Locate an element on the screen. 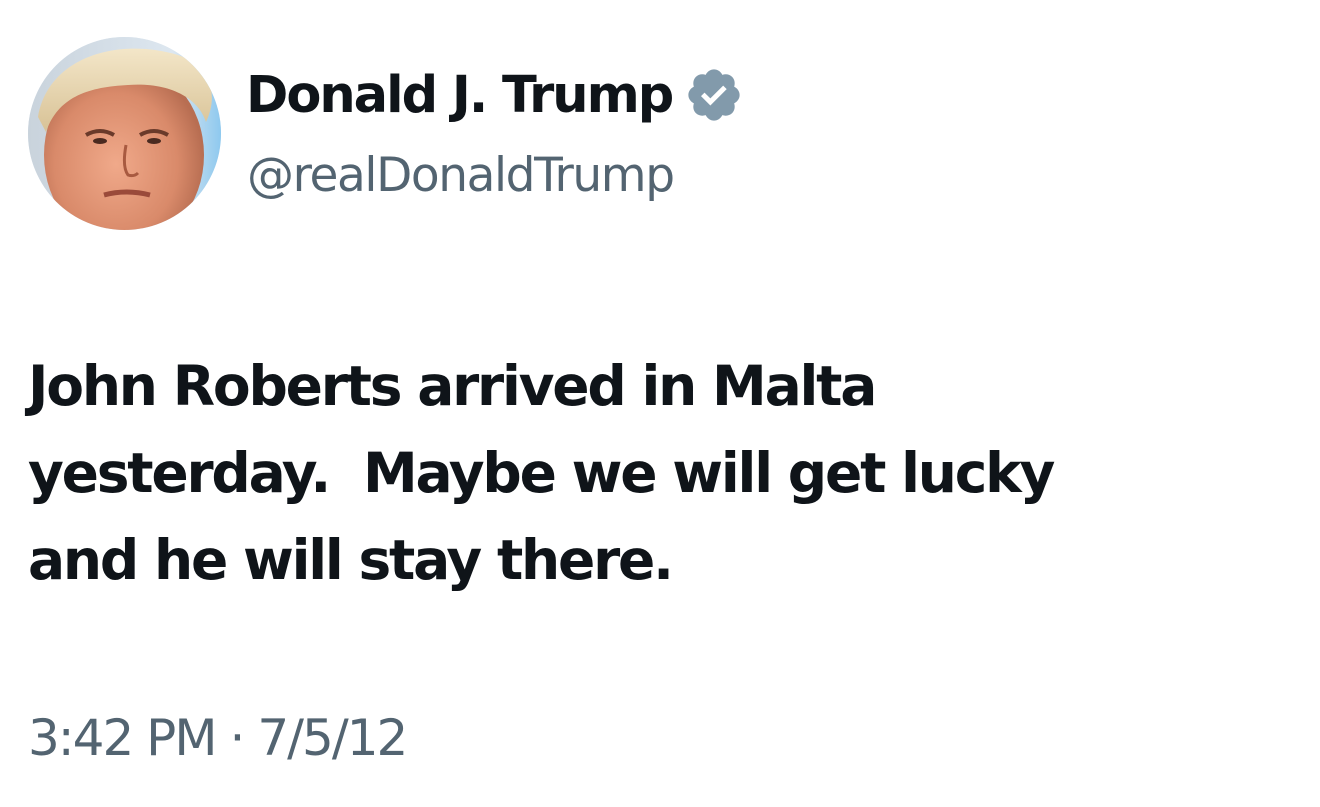 Image resolution: width=1320 pixels, height=807 pixels. avatar is located at coordinates (124, 133).